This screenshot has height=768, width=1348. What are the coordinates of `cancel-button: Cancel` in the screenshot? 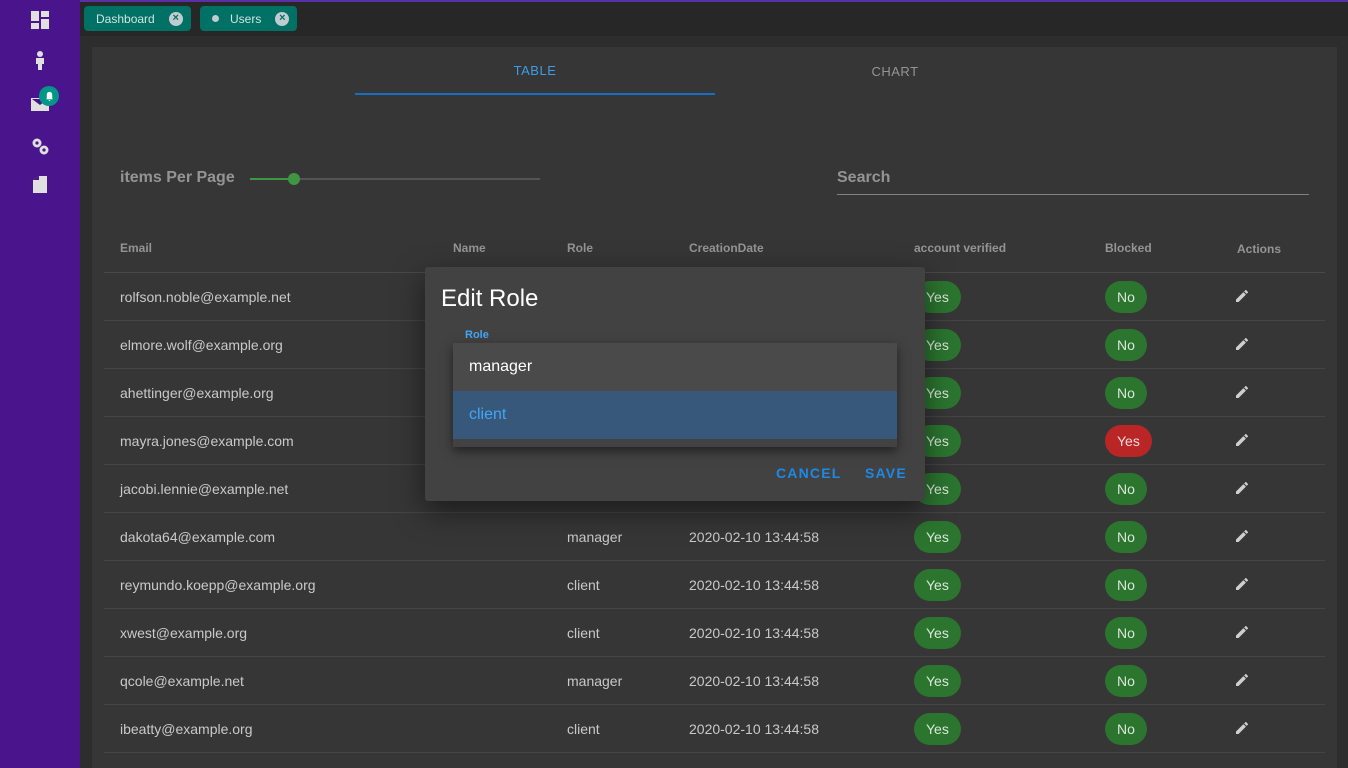 It's located at (809, 473).